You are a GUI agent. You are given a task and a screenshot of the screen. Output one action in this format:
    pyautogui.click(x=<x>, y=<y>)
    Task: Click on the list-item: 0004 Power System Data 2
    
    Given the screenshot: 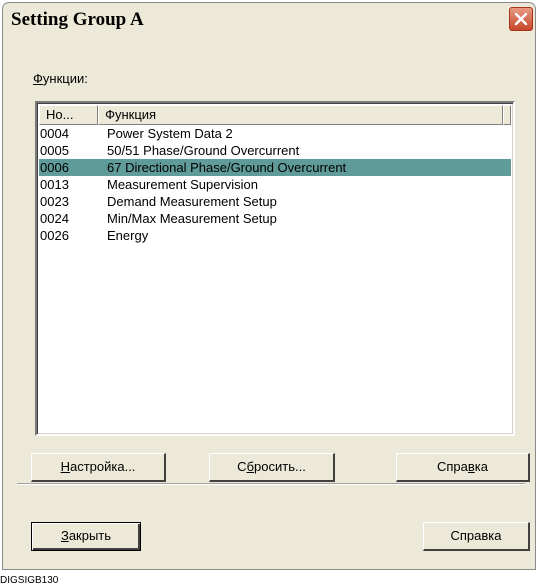 What is the action you would take?
    pyautogui.click(x=275, y=133)
    